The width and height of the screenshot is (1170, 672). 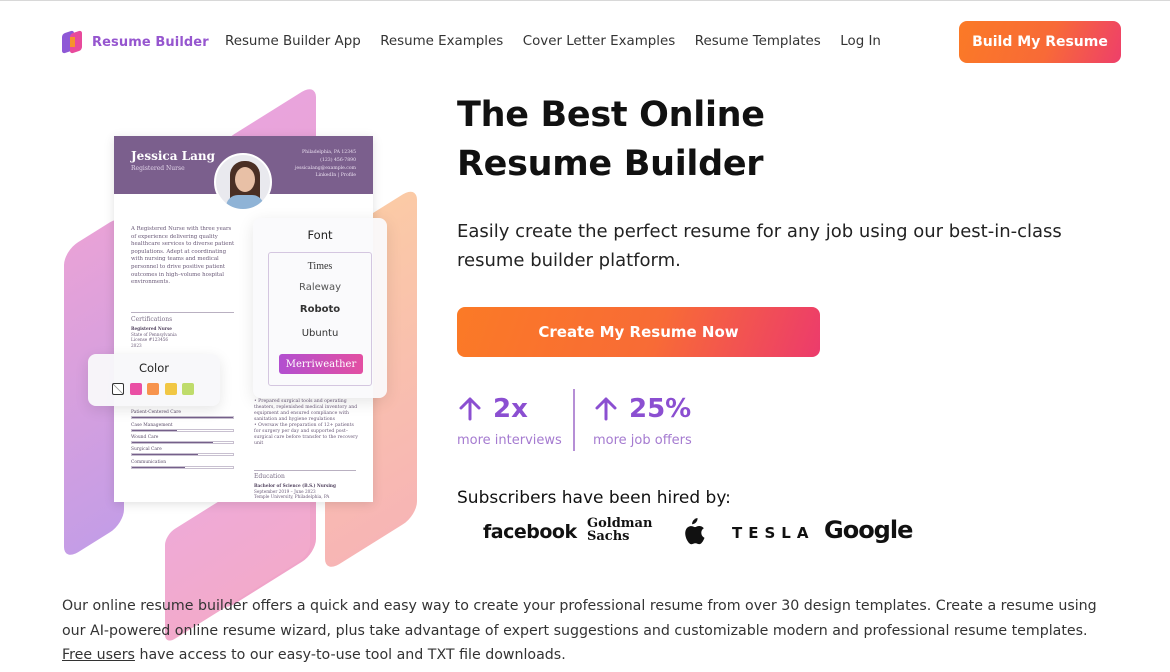 What do you see at coordinates (154, 334) in the screenshot?
I see `certification-line: State of Pennsylvania` at bounding box center [154, 334].